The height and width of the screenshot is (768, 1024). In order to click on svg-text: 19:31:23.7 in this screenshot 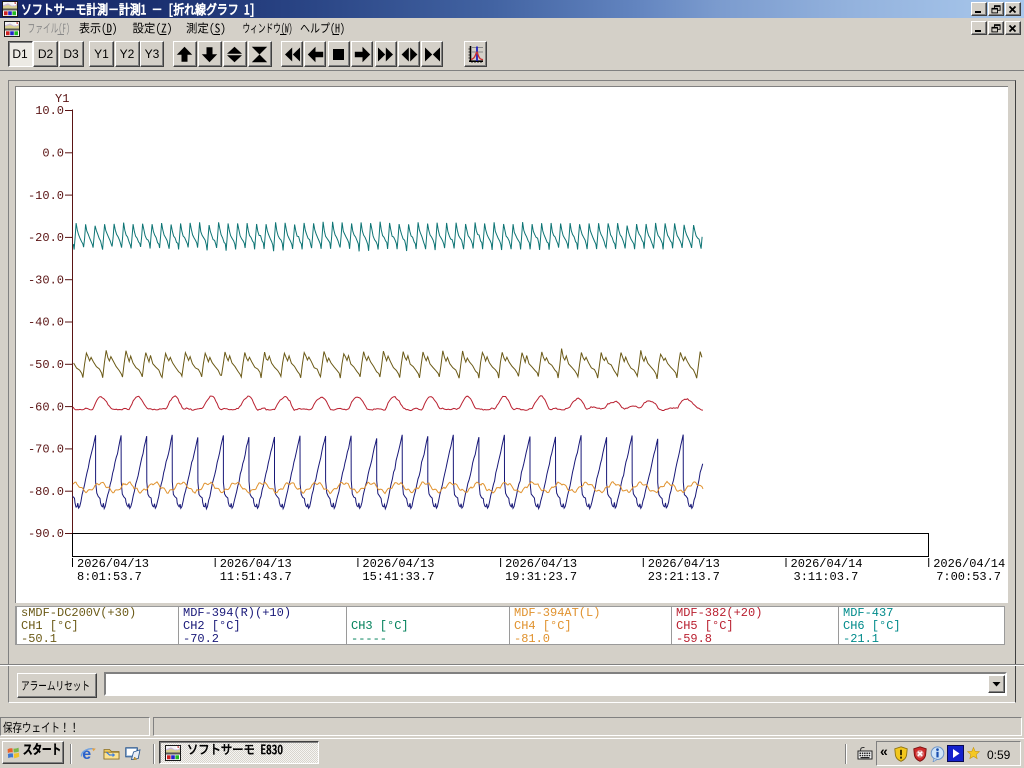, I will do `click(541, 577)`.